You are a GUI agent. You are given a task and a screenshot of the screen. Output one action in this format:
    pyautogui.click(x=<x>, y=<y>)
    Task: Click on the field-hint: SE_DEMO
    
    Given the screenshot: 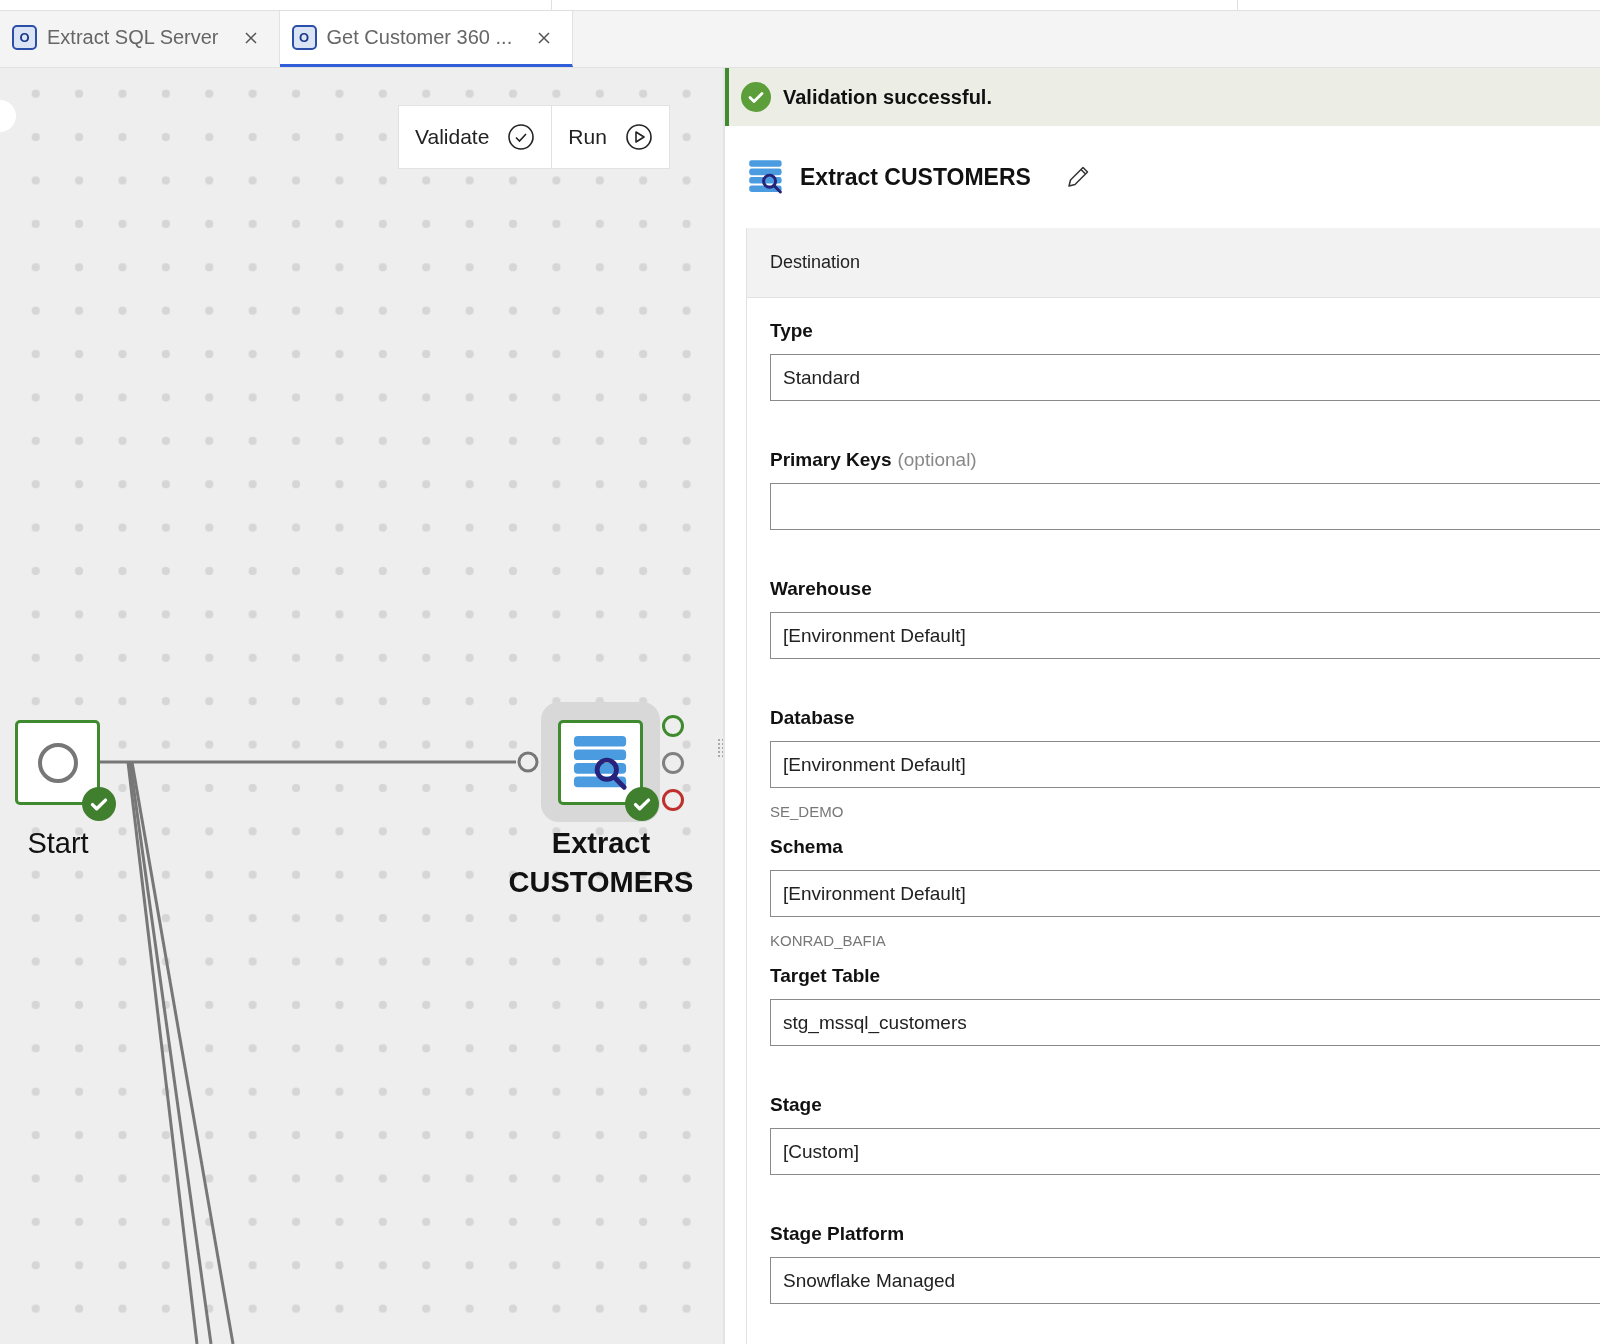 What is the action you would take?
    pyautogui.click(x=807, y=811)
    